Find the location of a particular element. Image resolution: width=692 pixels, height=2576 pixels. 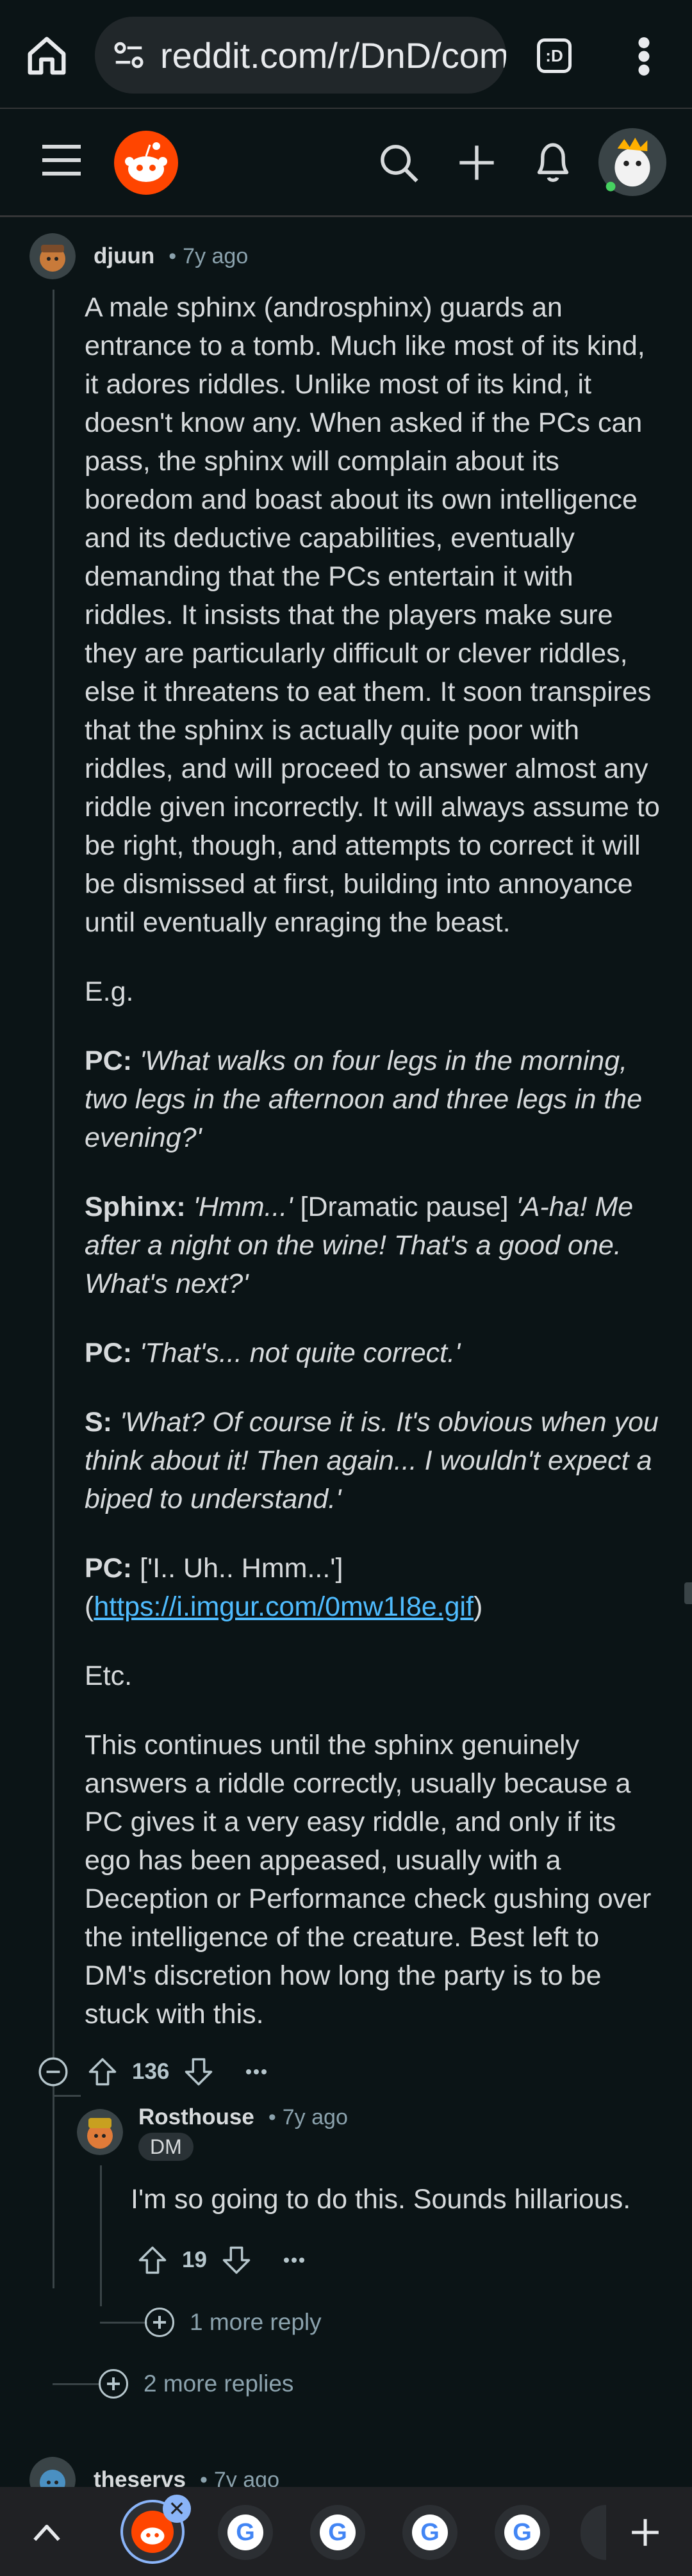

new-tab-icon is located at coordinates (645, 2532).